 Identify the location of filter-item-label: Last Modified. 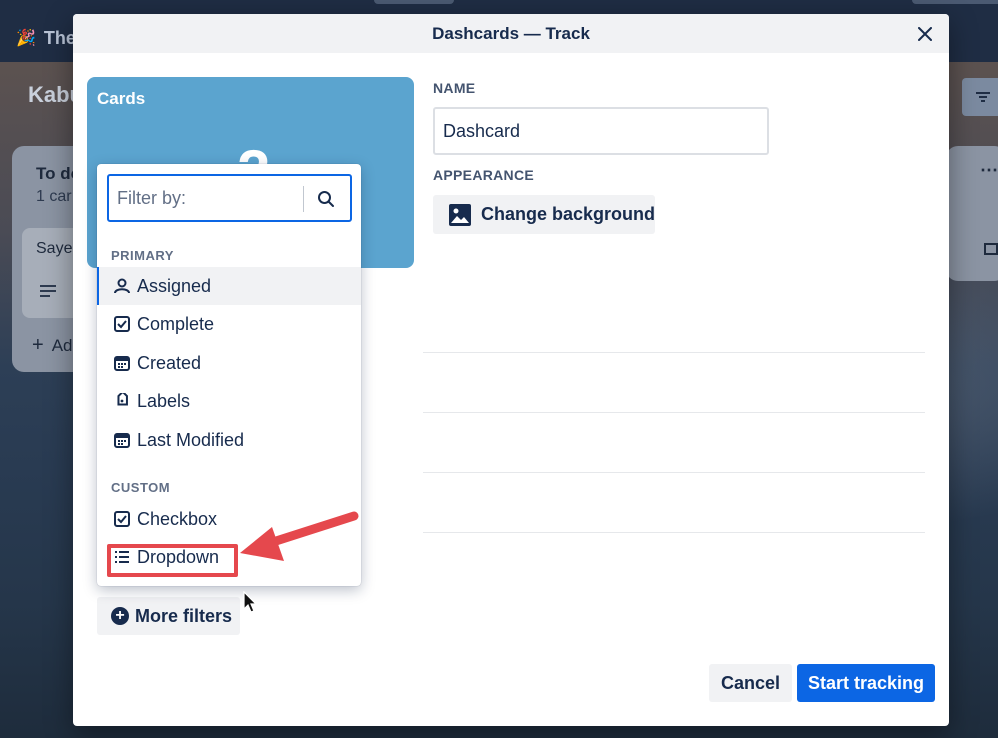
(191, 439).